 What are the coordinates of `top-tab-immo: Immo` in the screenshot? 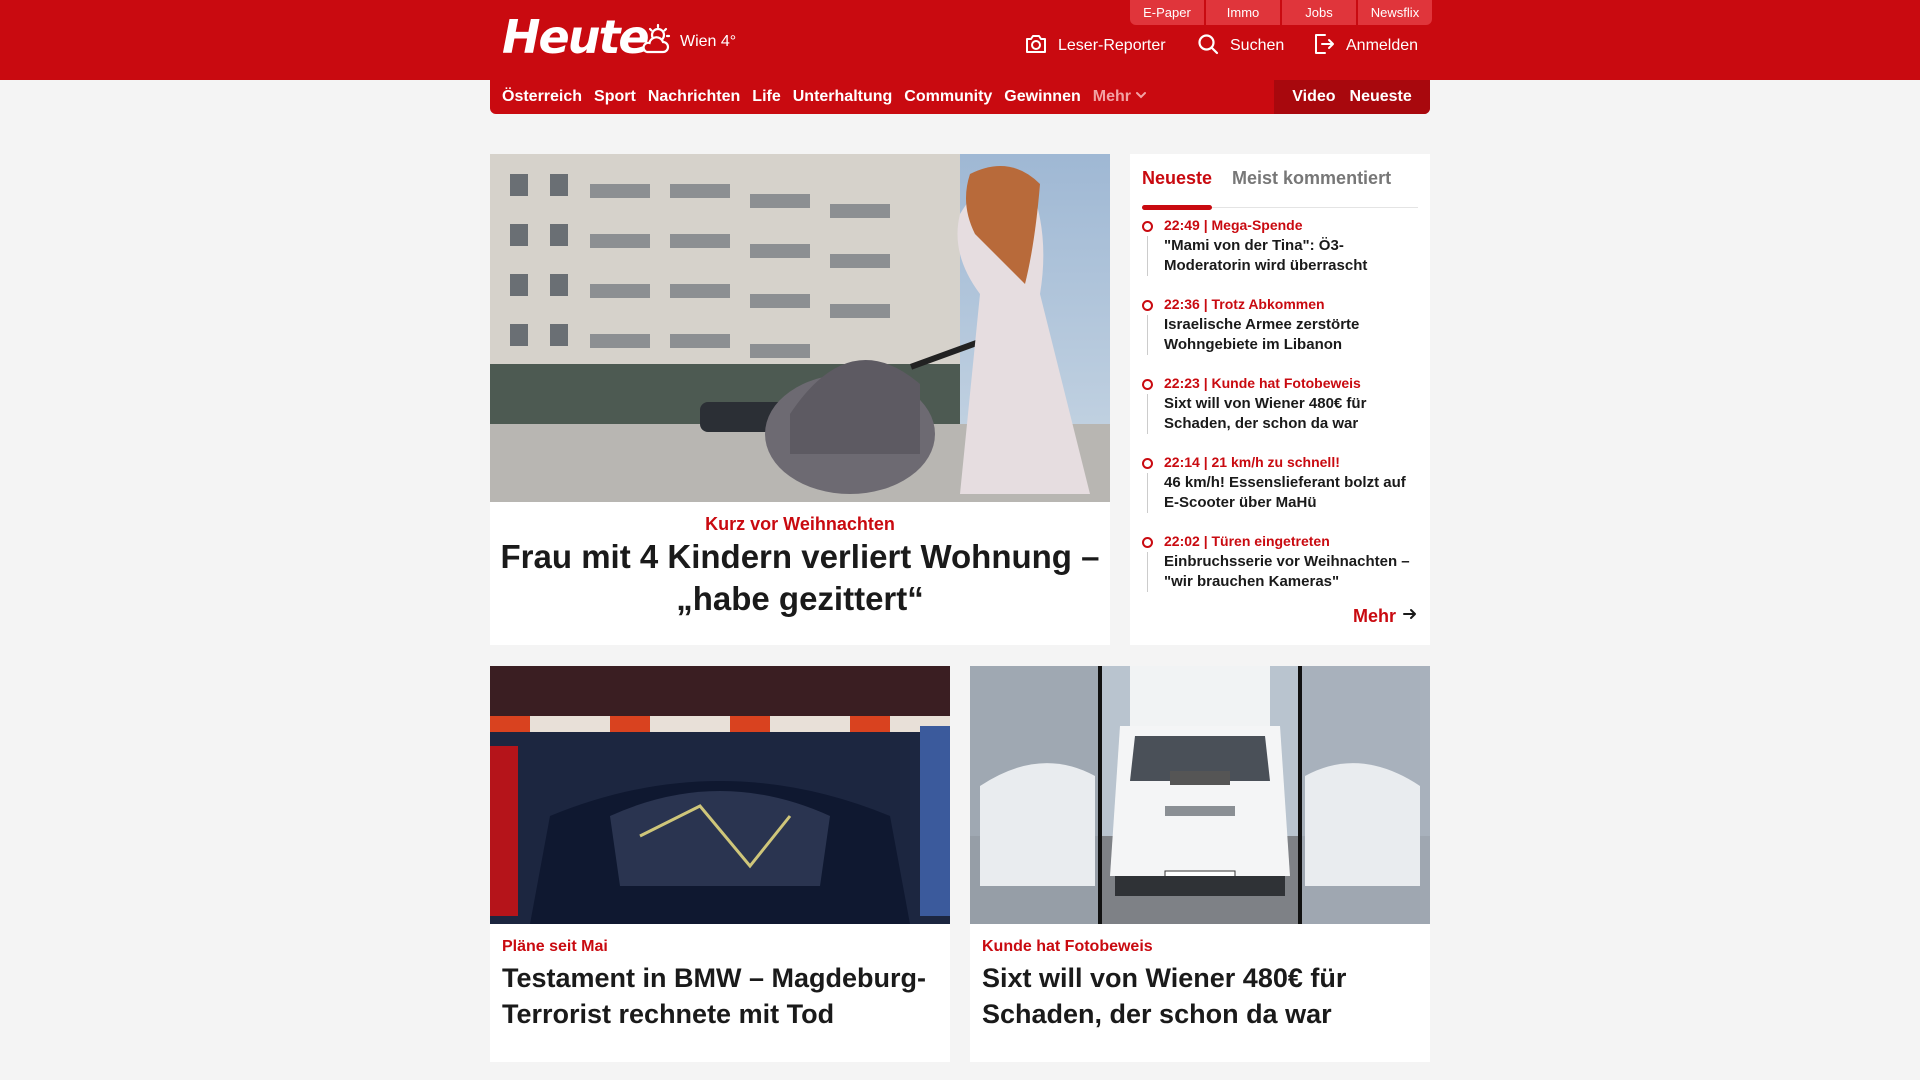 It's located at (1243, 12).